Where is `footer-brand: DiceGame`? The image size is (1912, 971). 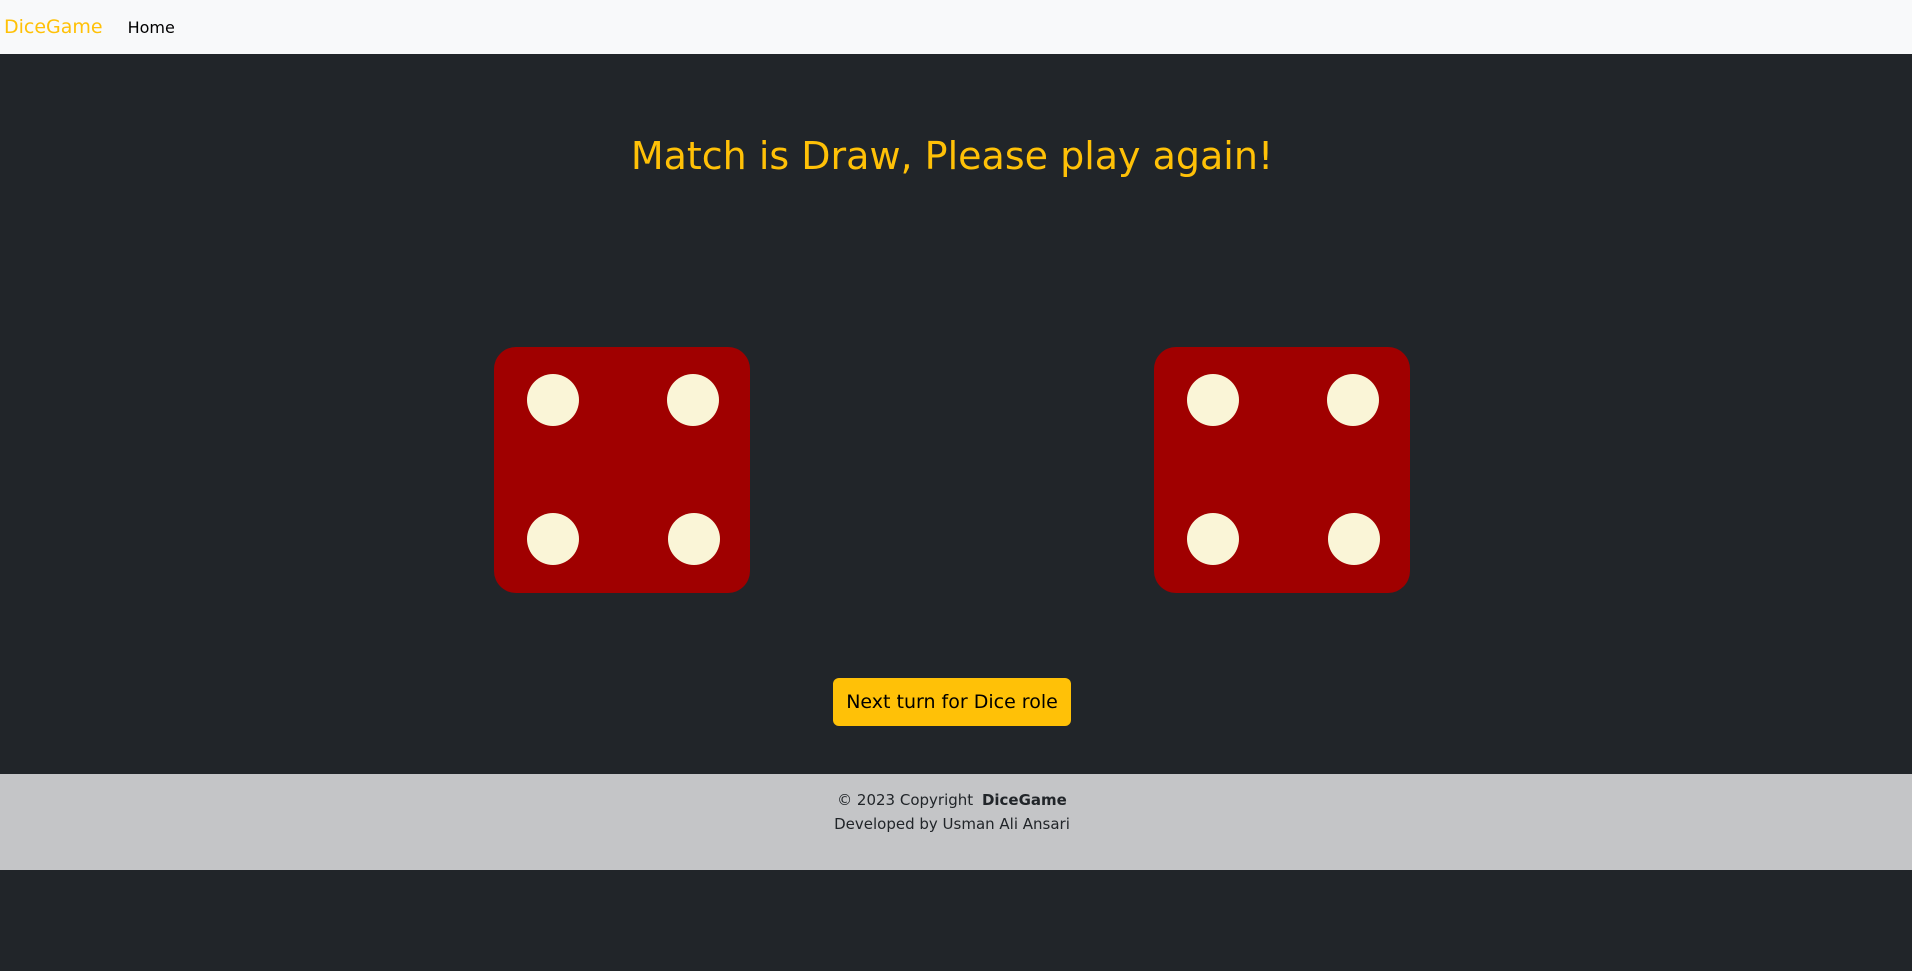
footer-brand: DiceGame is located at coordinates (1024, 800).